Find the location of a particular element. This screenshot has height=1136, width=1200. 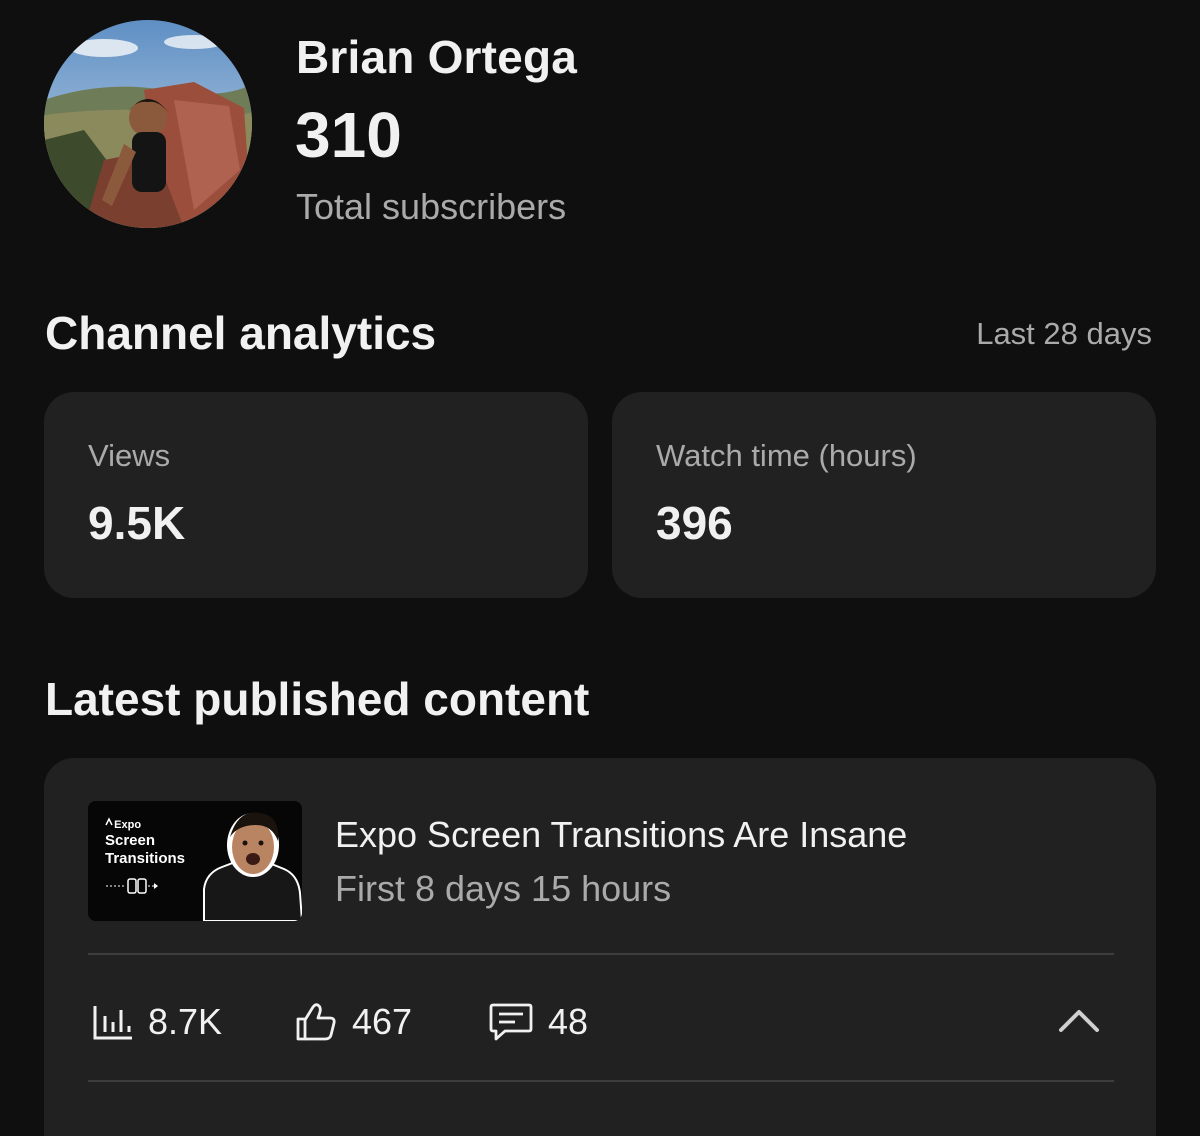

watch-time-stat-label: Watch time (hours) is located at coordinates (786, 455).